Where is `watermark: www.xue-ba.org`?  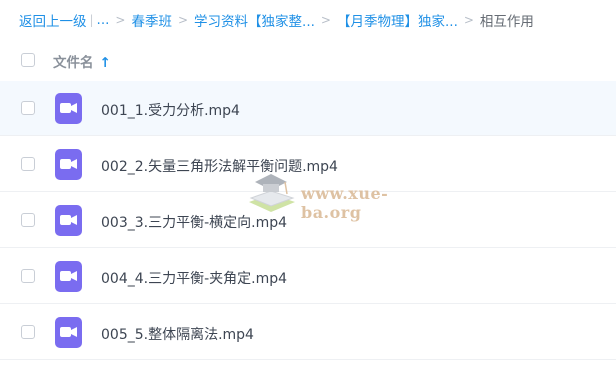
watermark: www.xue-ba.org is located at coordinates (341, 195).